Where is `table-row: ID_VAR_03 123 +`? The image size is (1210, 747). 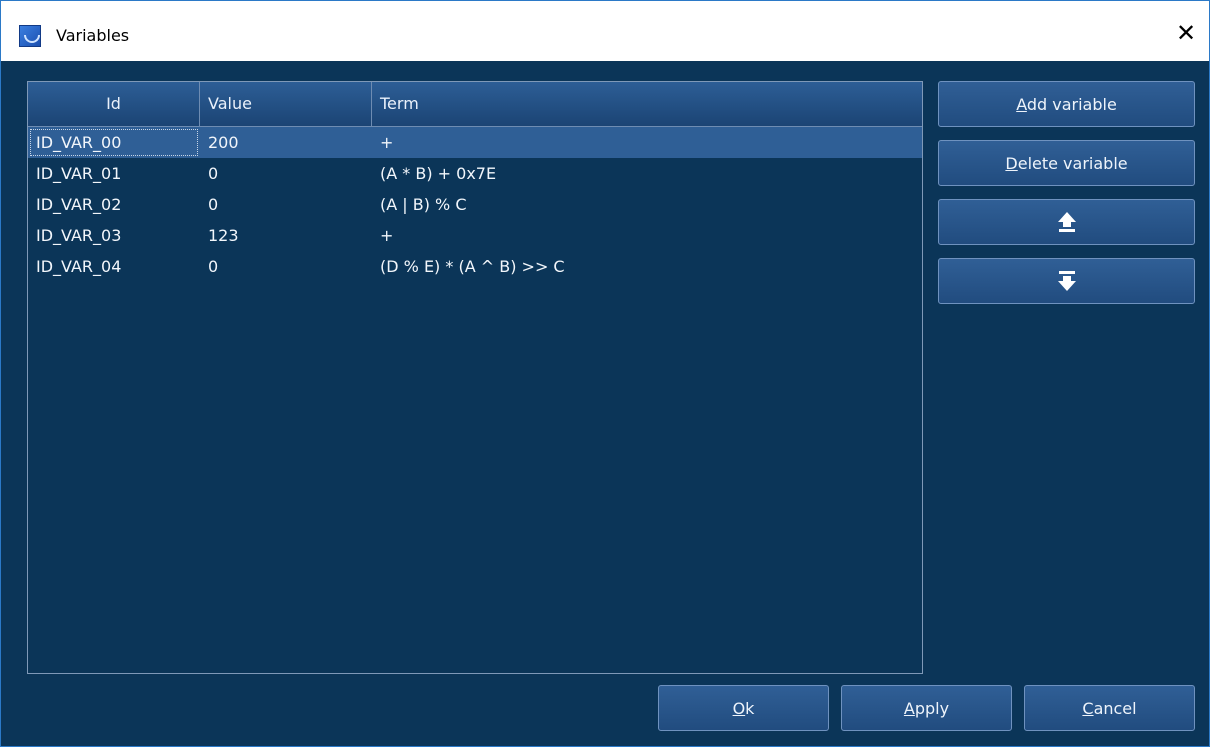
table-row: ID_VAR_03 123 + is located at coordinates (475, 235).